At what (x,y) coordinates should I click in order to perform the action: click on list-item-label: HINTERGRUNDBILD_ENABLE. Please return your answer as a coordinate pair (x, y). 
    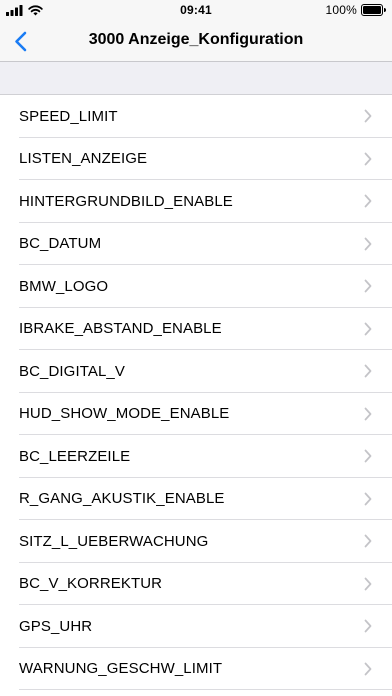
    Looking at the image, I should click on (126, 201).